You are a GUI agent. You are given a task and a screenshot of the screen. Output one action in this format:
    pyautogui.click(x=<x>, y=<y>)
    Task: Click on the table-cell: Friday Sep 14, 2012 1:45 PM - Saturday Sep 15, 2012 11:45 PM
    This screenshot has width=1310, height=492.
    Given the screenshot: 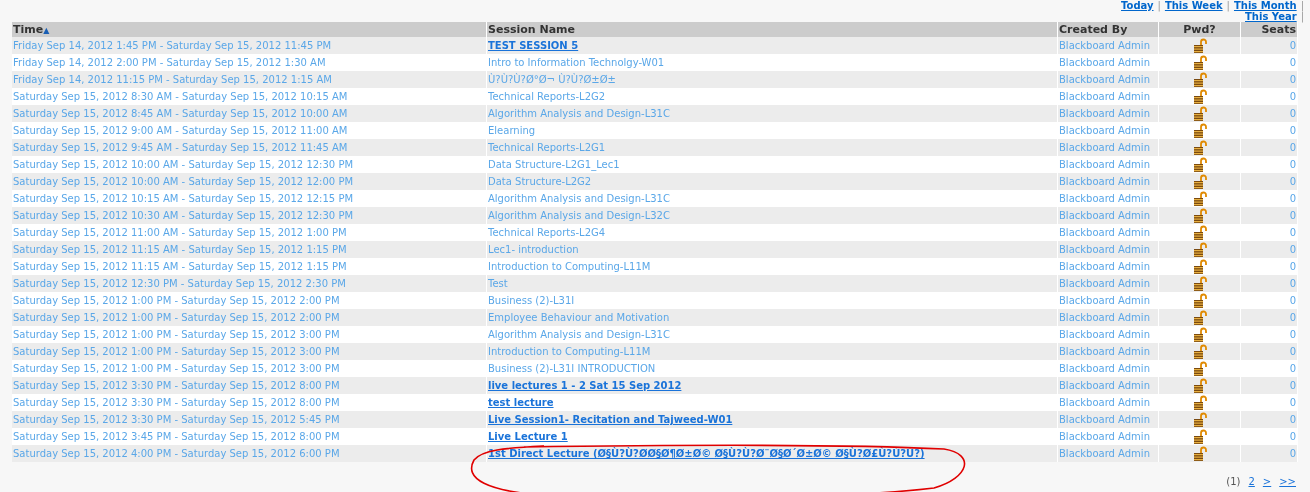 What is the action you would take?
    pyautogui.click(x=249, y=45)
    